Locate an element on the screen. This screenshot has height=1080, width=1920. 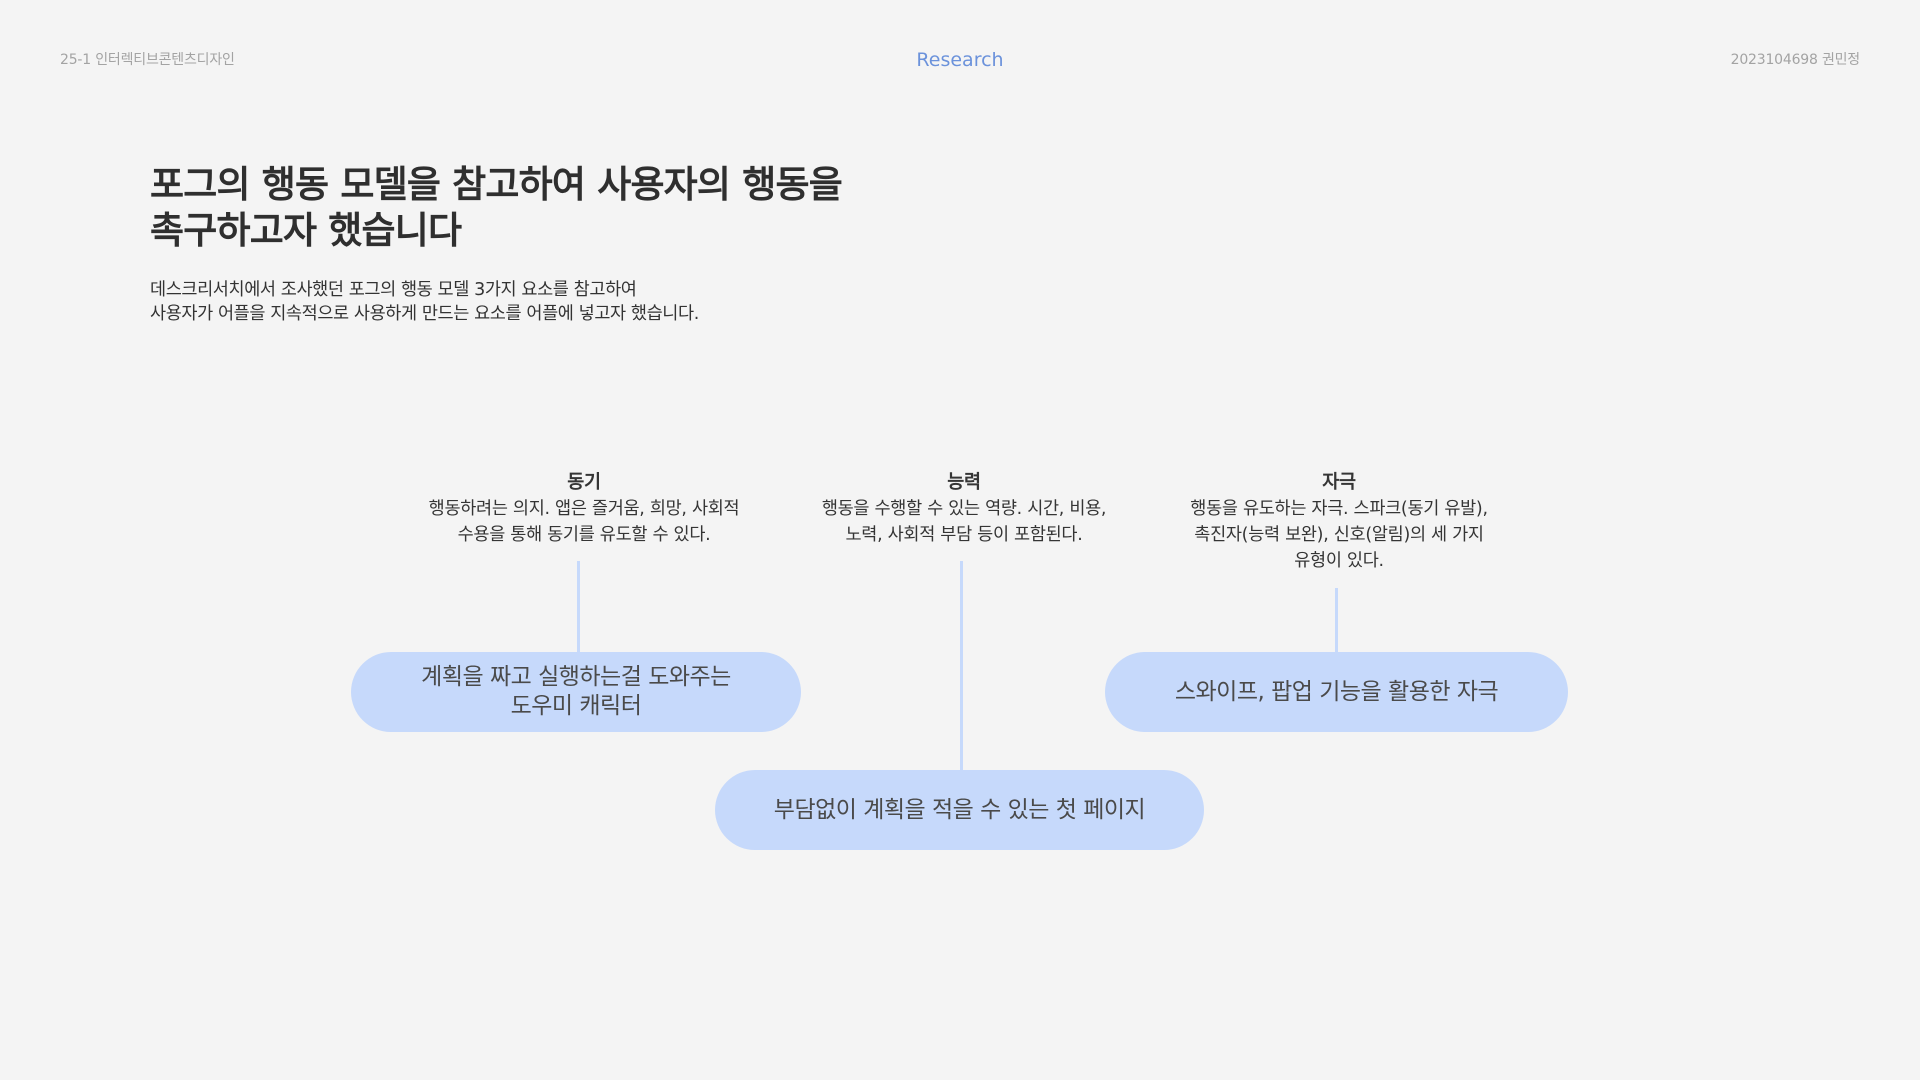
feature-first-page-text: 부담없이 계획을 적을 수 있는 첫 페이지 is located at coordinates (959, 810).